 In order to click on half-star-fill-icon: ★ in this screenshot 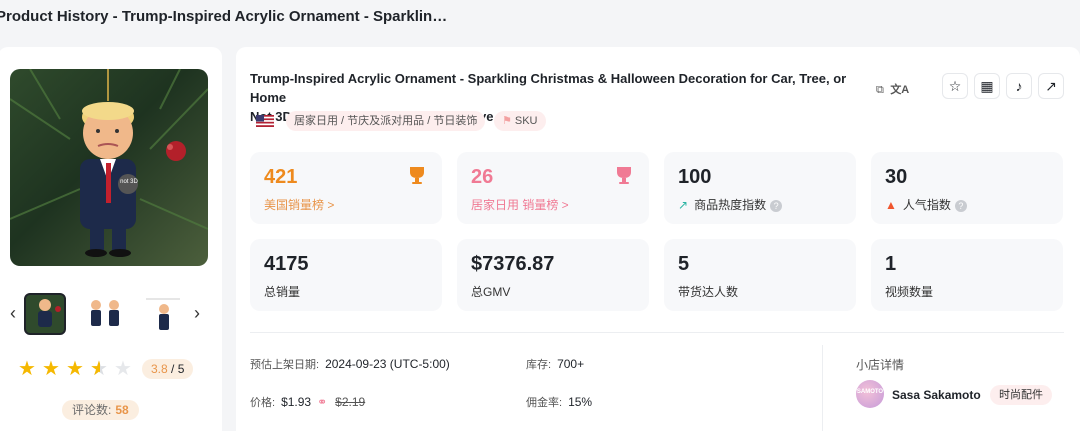, I will do `click(95, 369)`.